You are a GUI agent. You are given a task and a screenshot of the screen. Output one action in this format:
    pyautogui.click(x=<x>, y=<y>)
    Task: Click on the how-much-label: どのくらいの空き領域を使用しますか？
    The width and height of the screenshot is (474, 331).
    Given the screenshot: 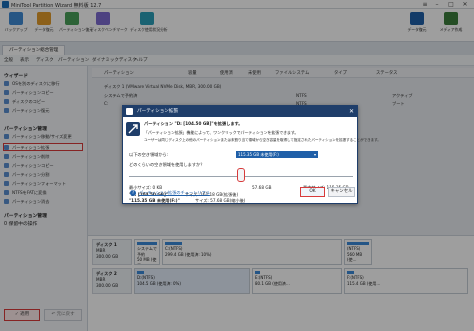 What is the action you would take?
    pyautogui.click(x=167, y=164)
    